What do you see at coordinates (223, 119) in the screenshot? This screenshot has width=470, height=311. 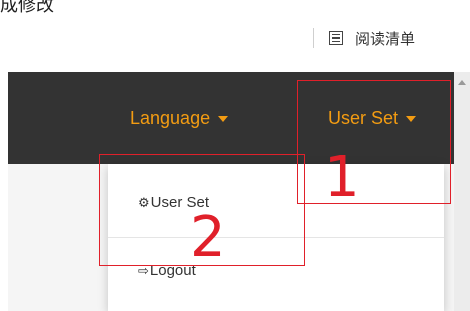 I see `caret-down-icon` at bounding box center [223, 119].